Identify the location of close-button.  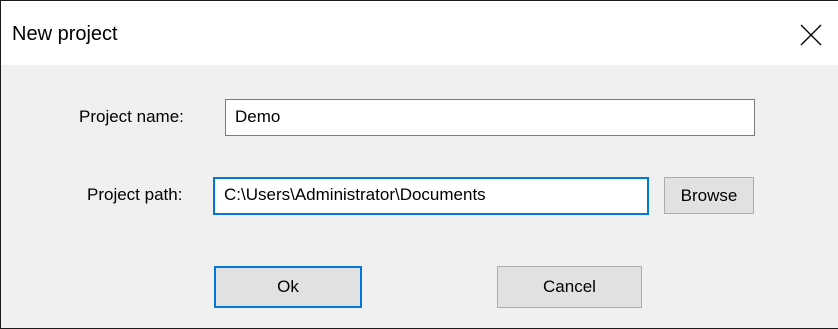
(811, 35).